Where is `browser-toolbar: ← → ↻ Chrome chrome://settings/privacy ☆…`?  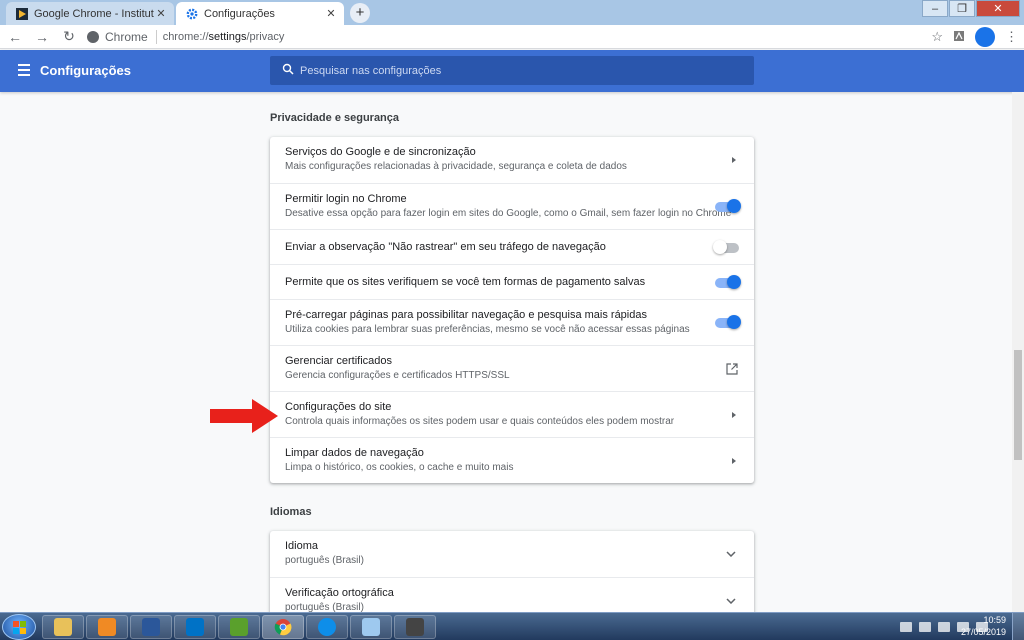
browser-toolbar: ← → ↻ Chrome chrome://settings/privacy ☆… is located at coordinates (512, 37).